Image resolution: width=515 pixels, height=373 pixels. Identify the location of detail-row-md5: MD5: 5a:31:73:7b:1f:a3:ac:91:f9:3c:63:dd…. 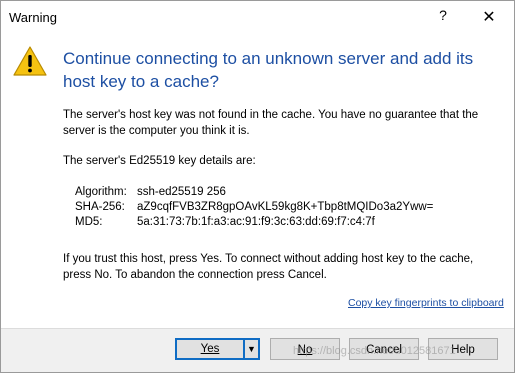
(254, 222).